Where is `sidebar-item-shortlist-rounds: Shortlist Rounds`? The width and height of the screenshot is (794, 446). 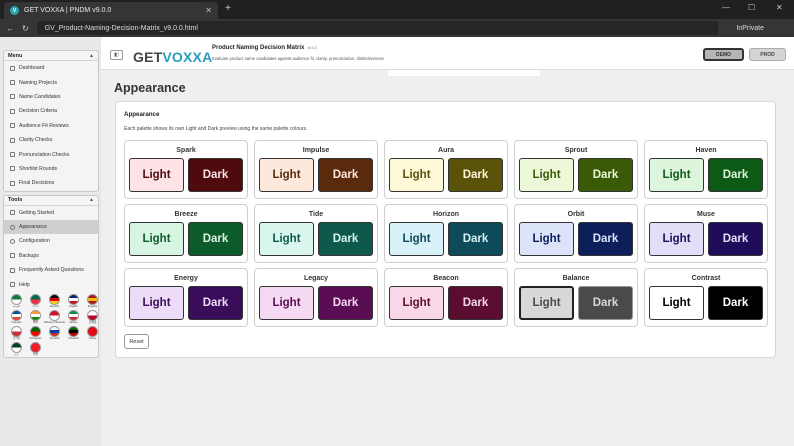 sidebar-item-shortlist-rounds: Shortlist Rounds is located at coordinates (51, 169).